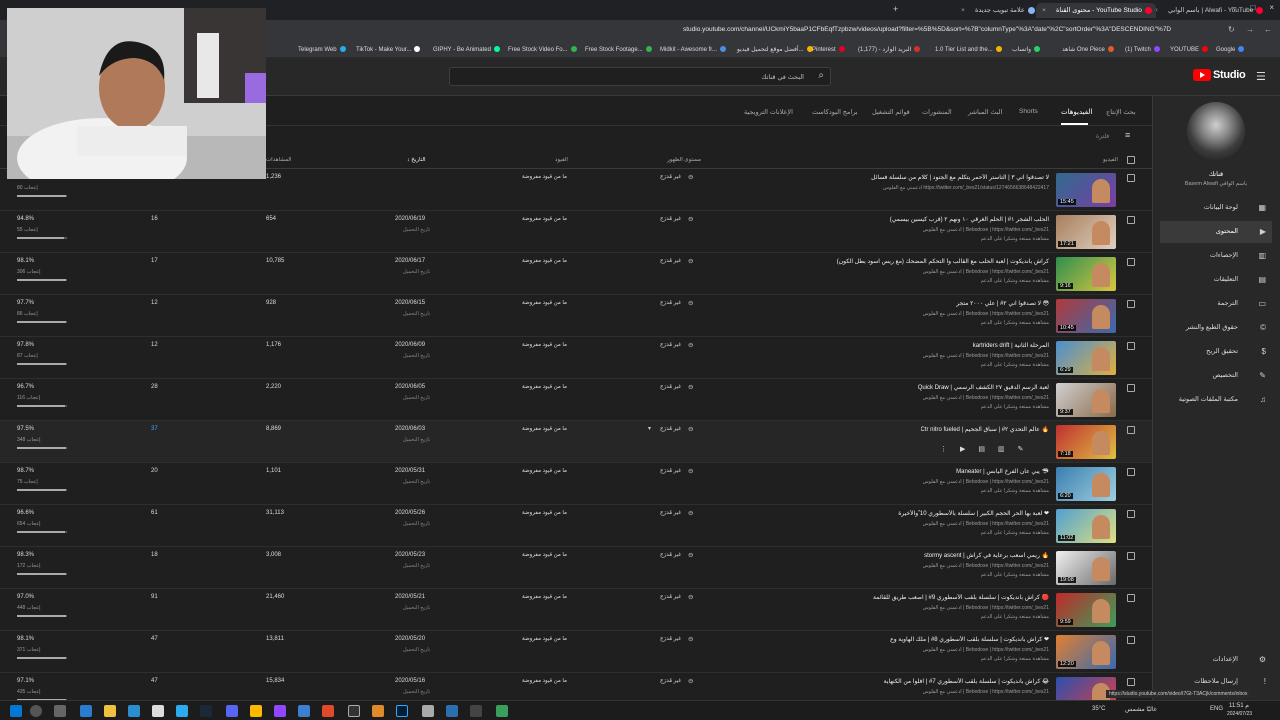  What do you see at coordinates (1230, 49) in the screenshot?
I see `bookmark-item: Google` at bounding box center [1230, 49].